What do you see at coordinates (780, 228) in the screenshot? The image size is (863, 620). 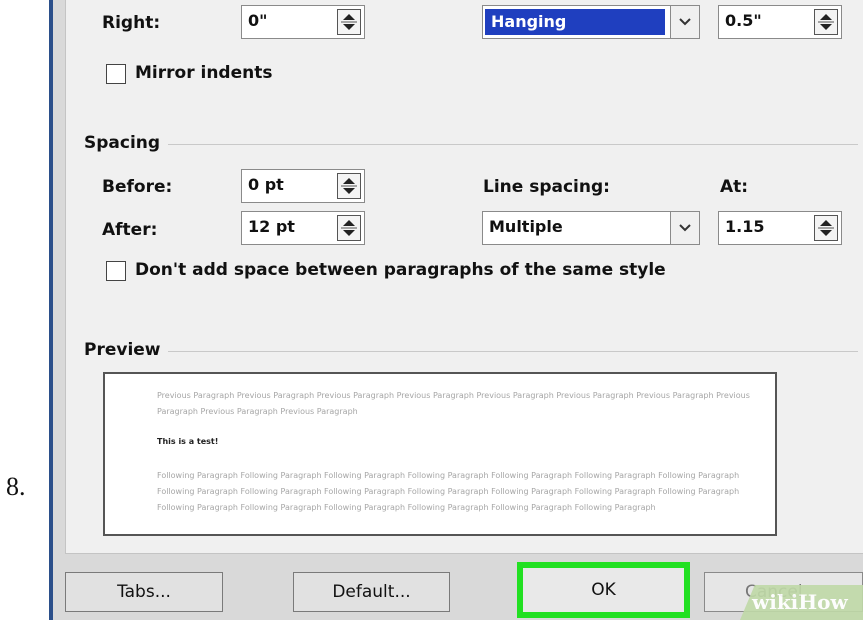 I see `at-field: 1.15` at bounding box center [780, 228].